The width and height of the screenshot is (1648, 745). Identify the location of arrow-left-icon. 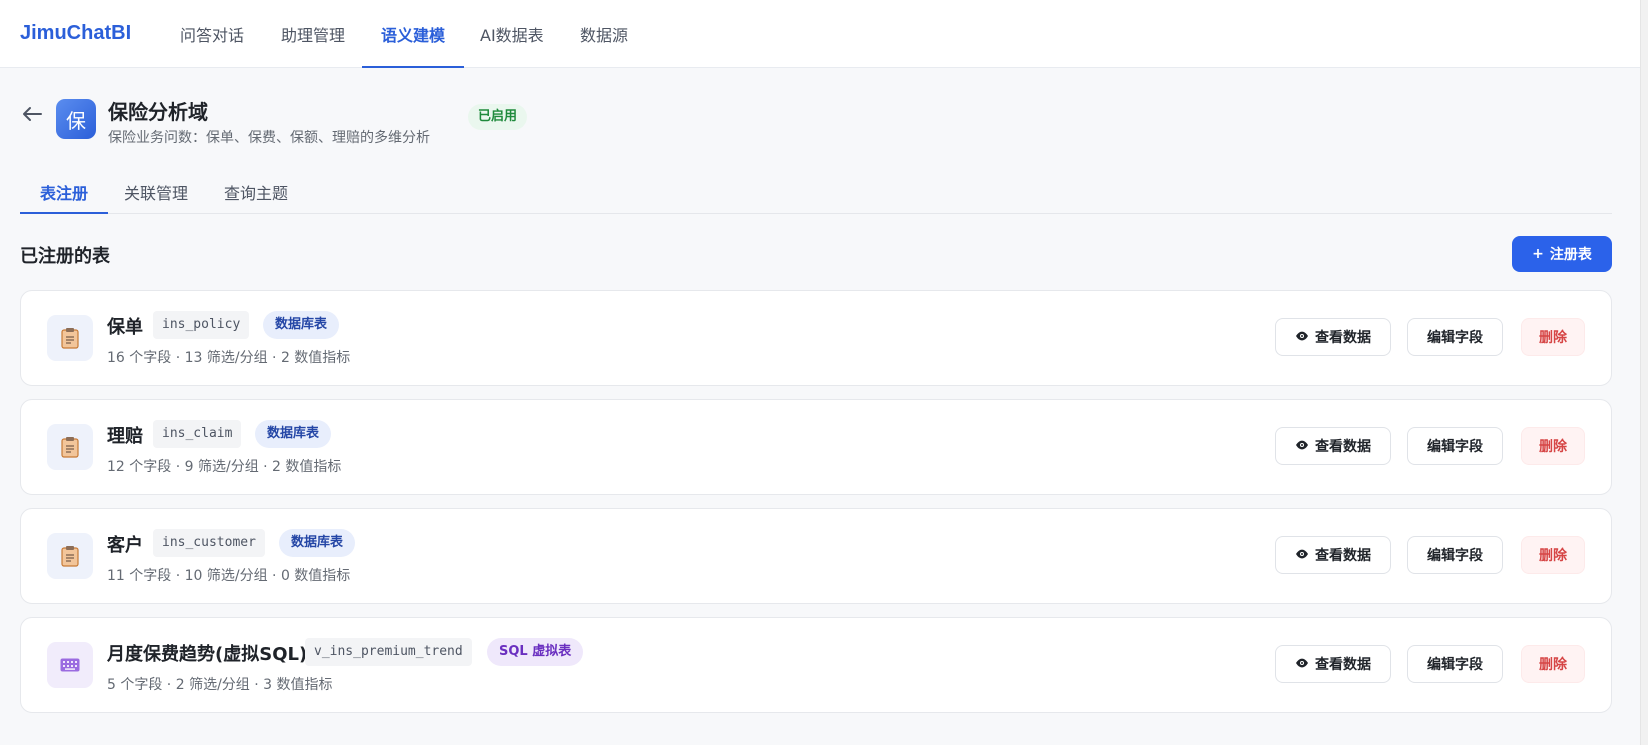
(32, 116).